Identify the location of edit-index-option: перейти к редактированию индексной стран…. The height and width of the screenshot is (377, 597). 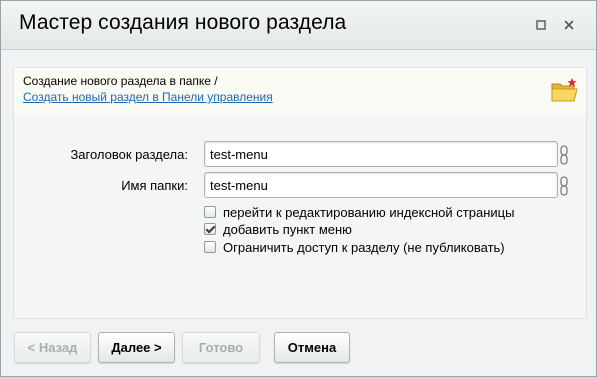
(359, 212).